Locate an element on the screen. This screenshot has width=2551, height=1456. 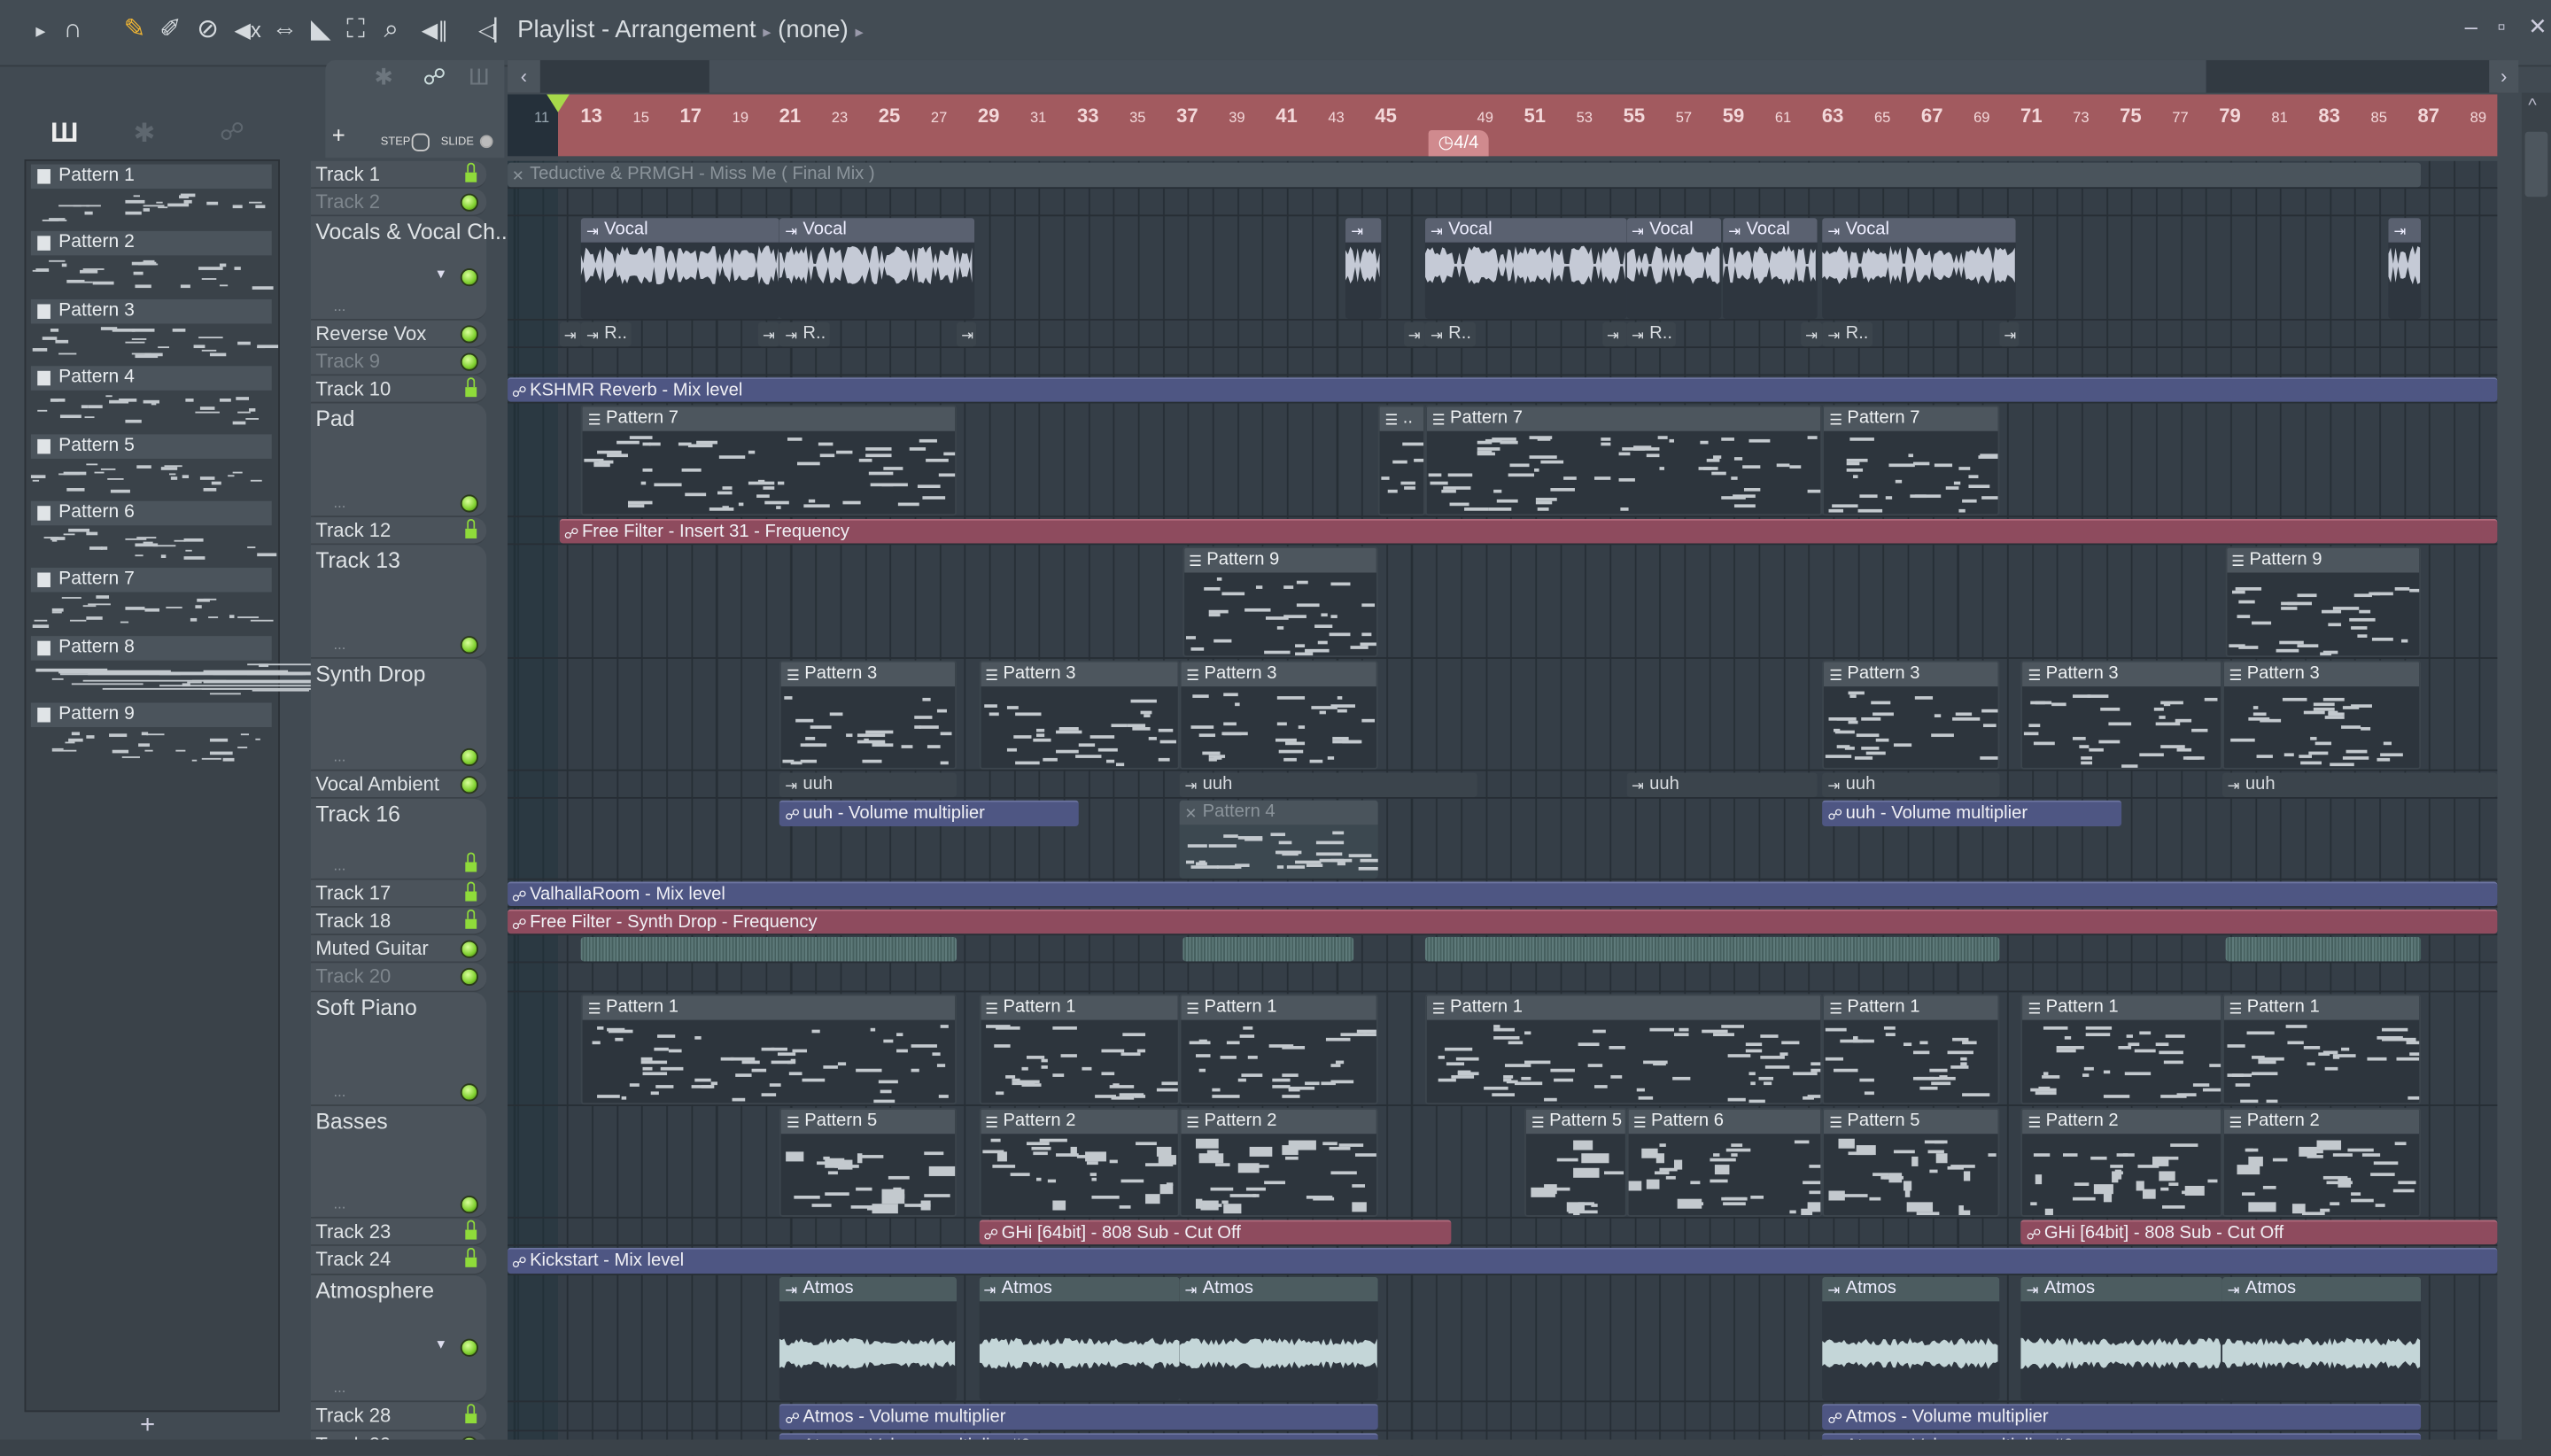
scroll-left-button: ‹ is located at coordinates (524, 76).